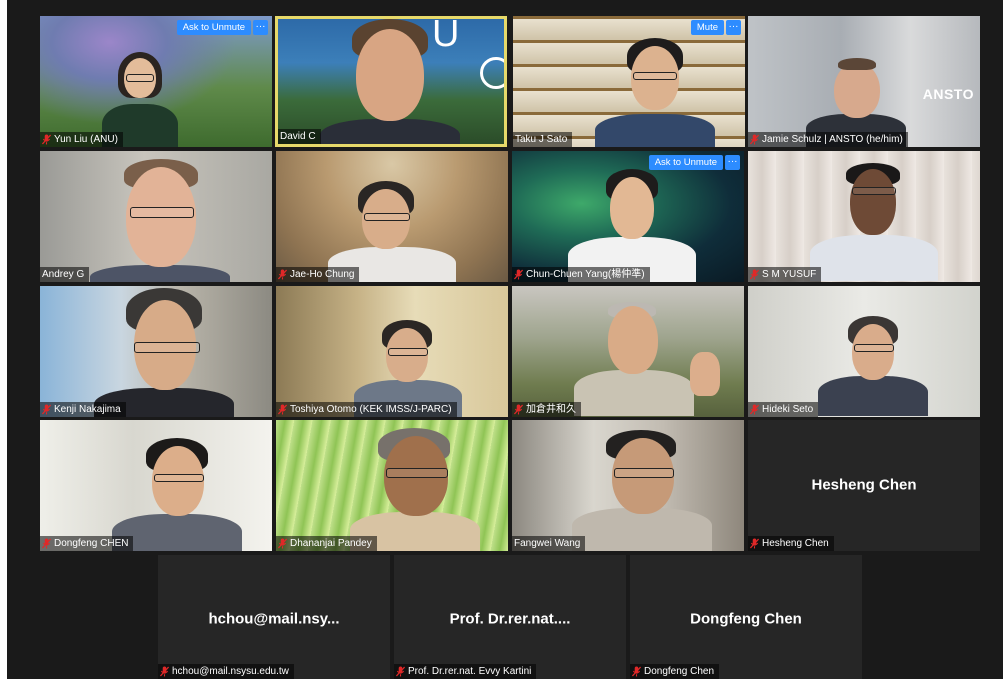  I want to click on video-tile-fangwei-wang: Fangwei Wang, so click(628, 485).